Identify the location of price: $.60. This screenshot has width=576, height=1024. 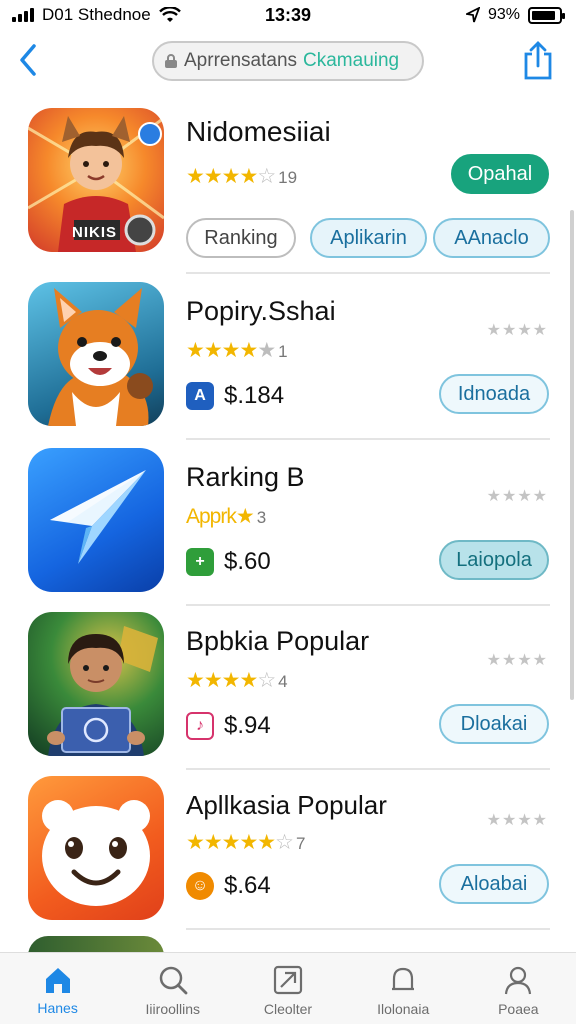
(247, 561).